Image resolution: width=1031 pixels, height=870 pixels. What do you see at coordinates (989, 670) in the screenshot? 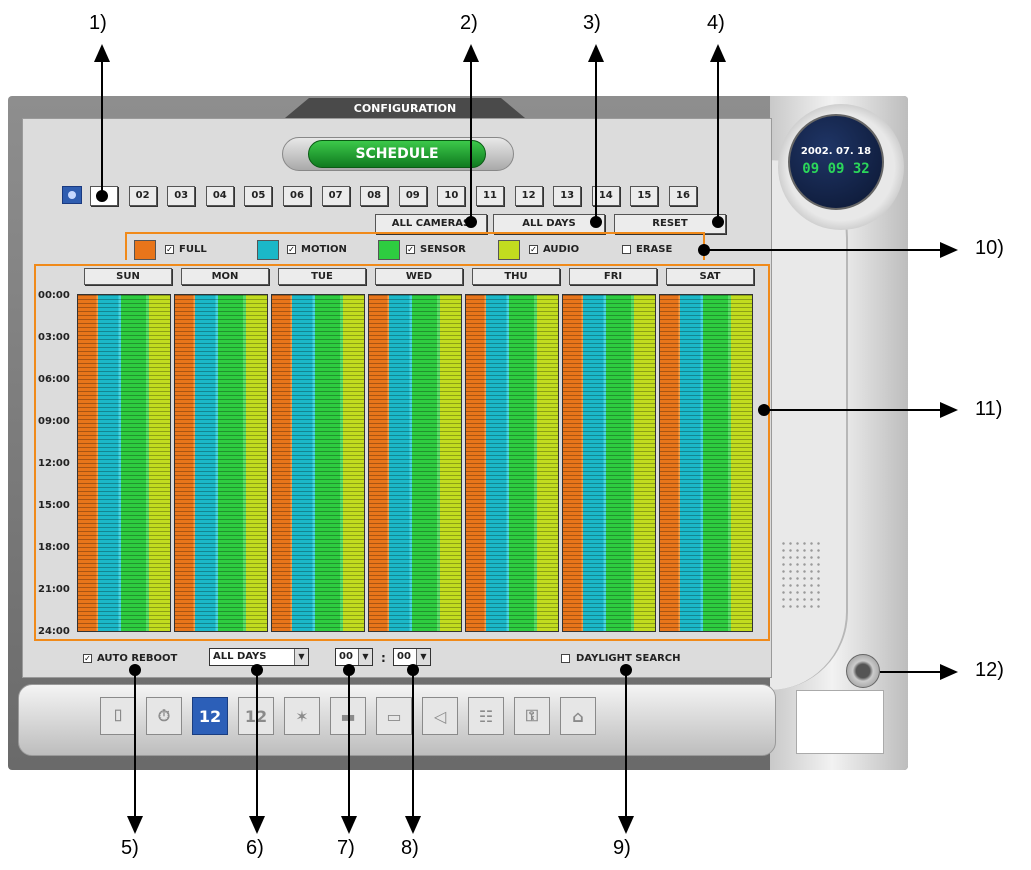
I see `callout-12: 12)` at bounding box center [989, 670].